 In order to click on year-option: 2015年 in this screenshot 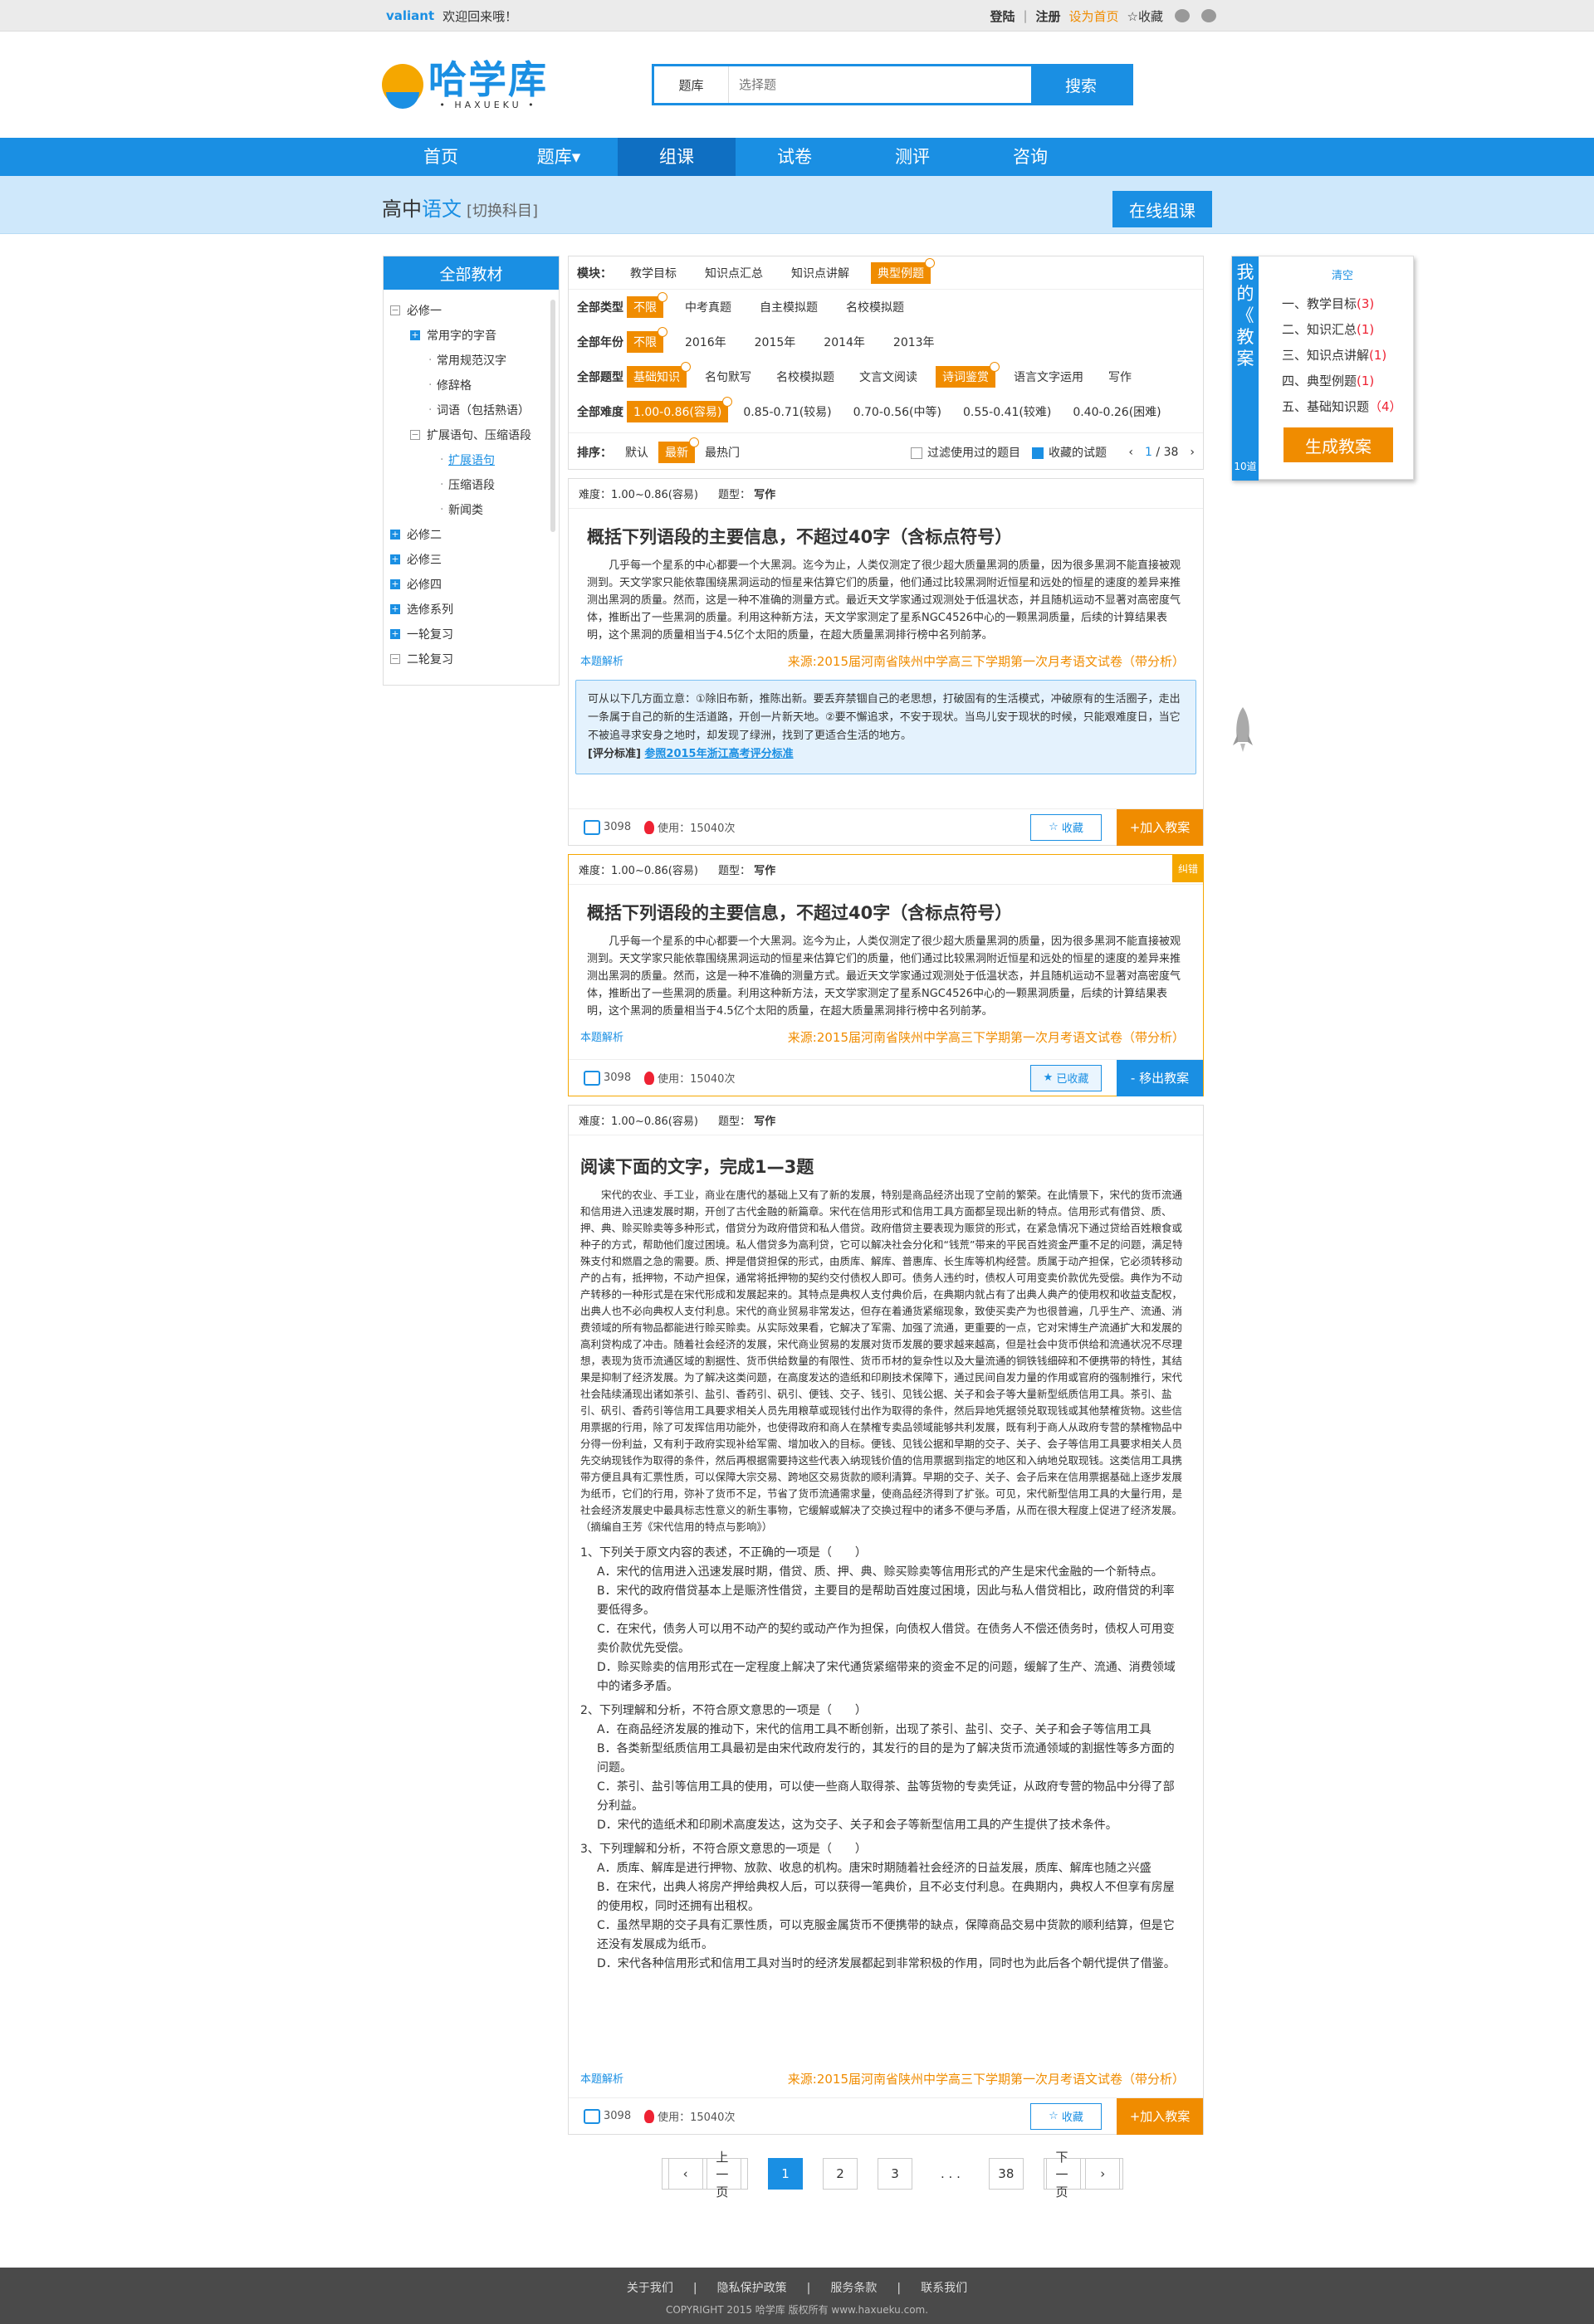, I will do `click(775, 342)`.